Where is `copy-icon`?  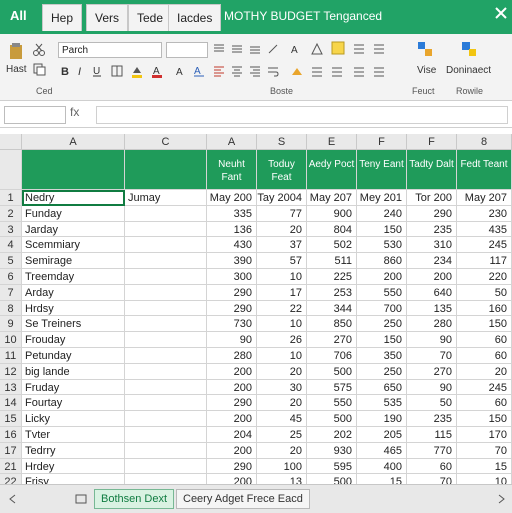
copy-icon is located at coordinates (39, 69).